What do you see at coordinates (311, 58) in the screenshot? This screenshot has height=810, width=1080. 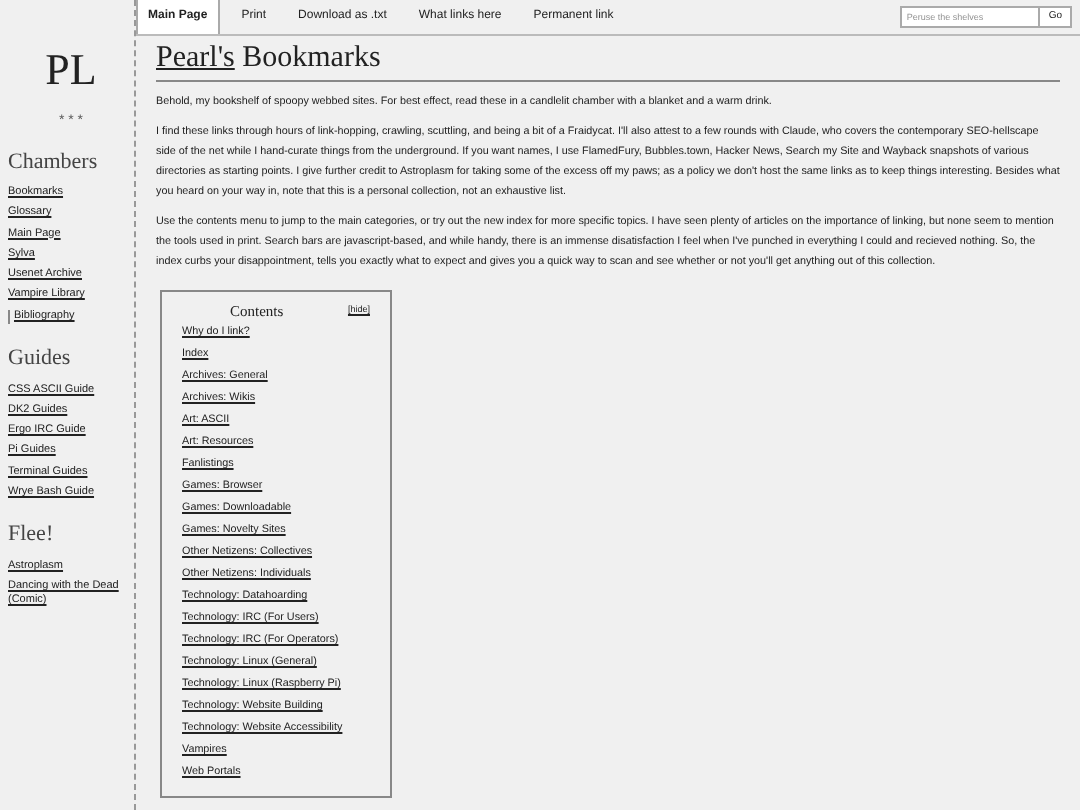 I see `page-title: Bookmarks` at bounding box center [311, 58].